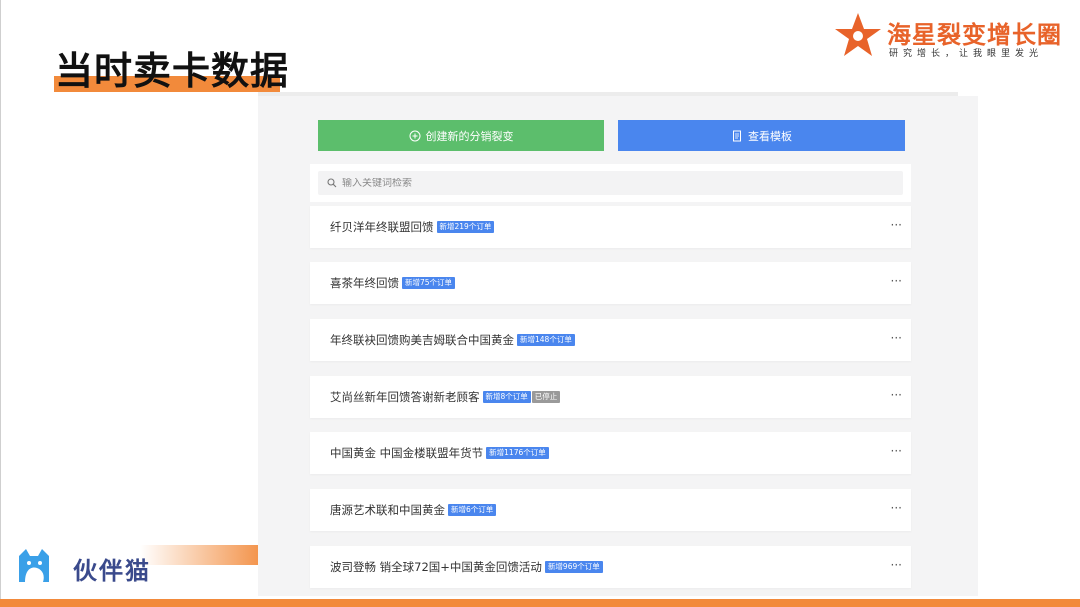 This screenshot has height=607, width=1080. What do you see at coordinates (405, 397) in the screenshot?
I see `campaign-title: 艾尚丝新年回馈答谢新老顾客` at bounding box center [405, 397].